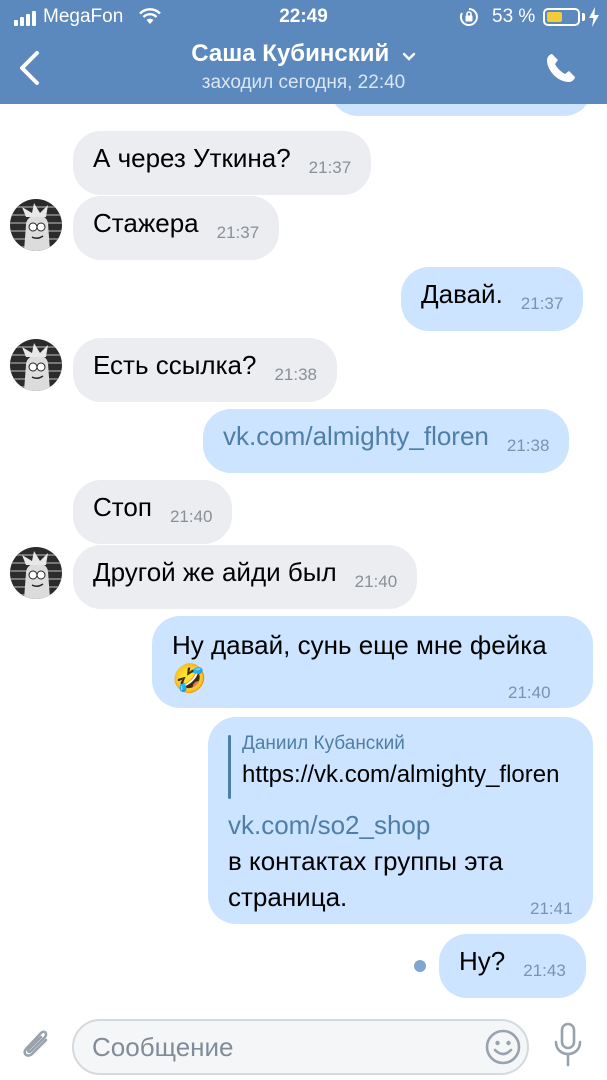  I want to click on message-link: vk.com/almighty_floren, so click(356, 436).